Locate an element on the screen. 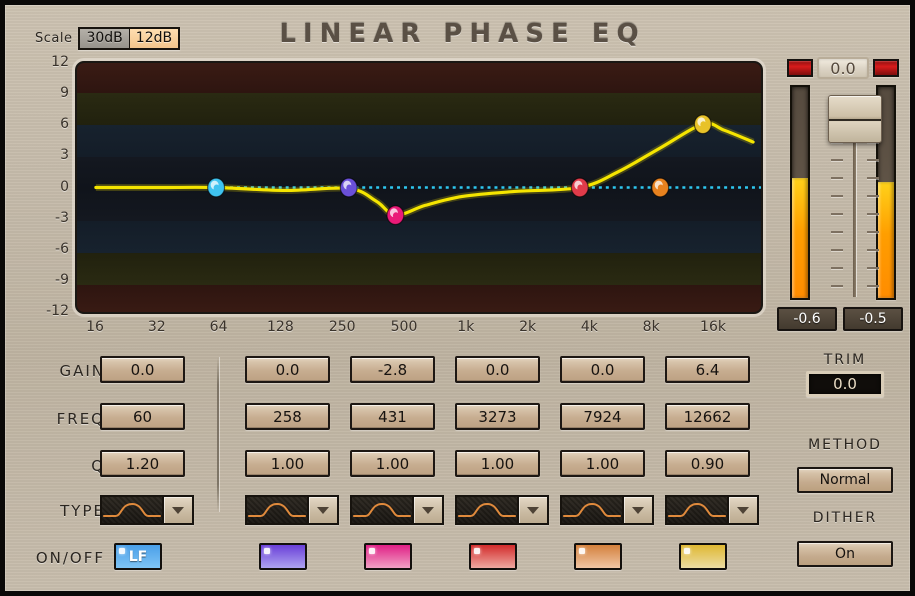  band-6-onoff-button is located at coordinates (703, 556).